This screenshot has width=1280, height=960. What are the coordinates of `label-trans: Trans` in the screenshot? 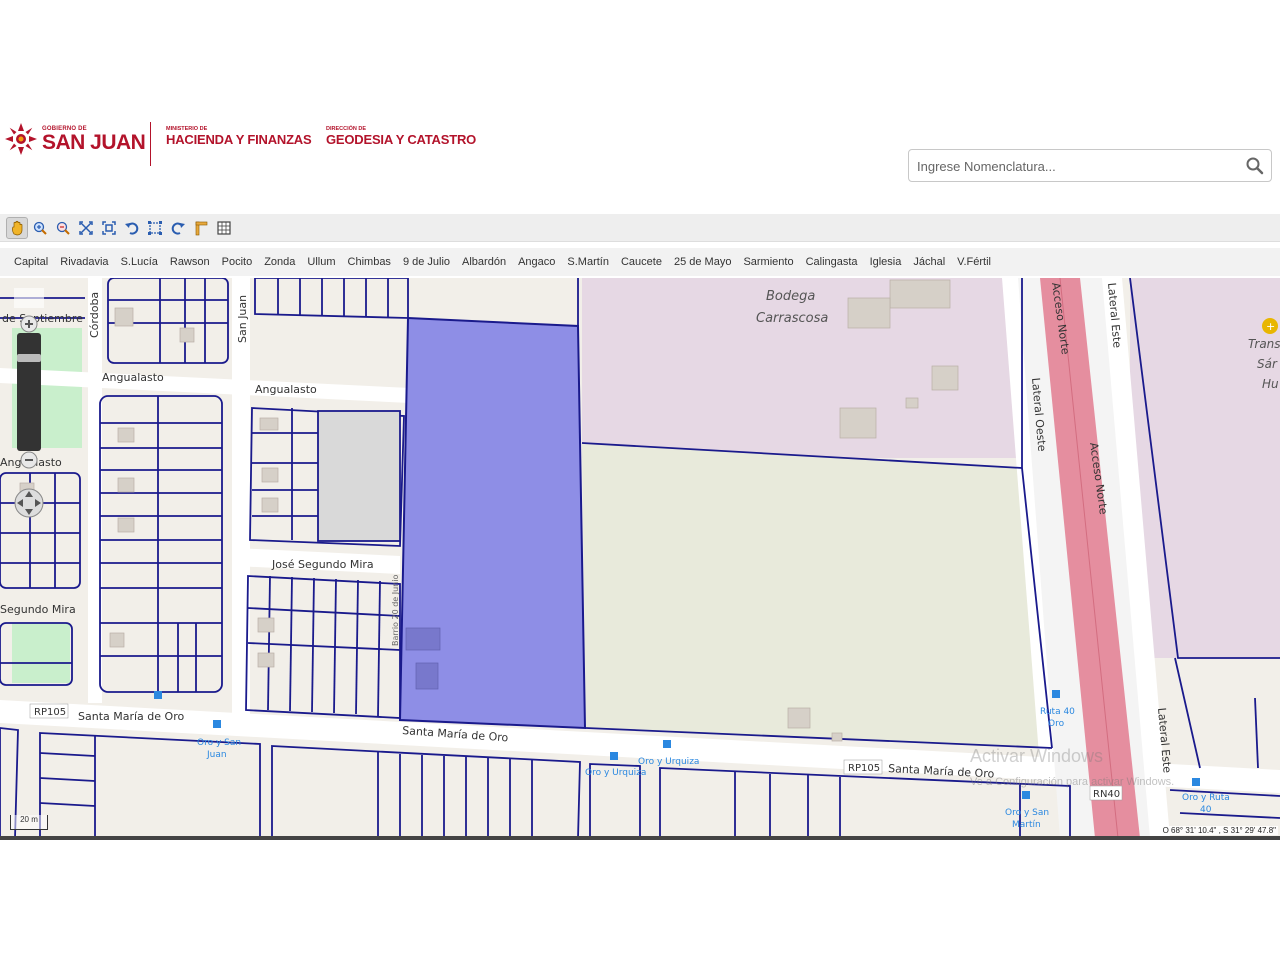 It's located at (1264, 344).